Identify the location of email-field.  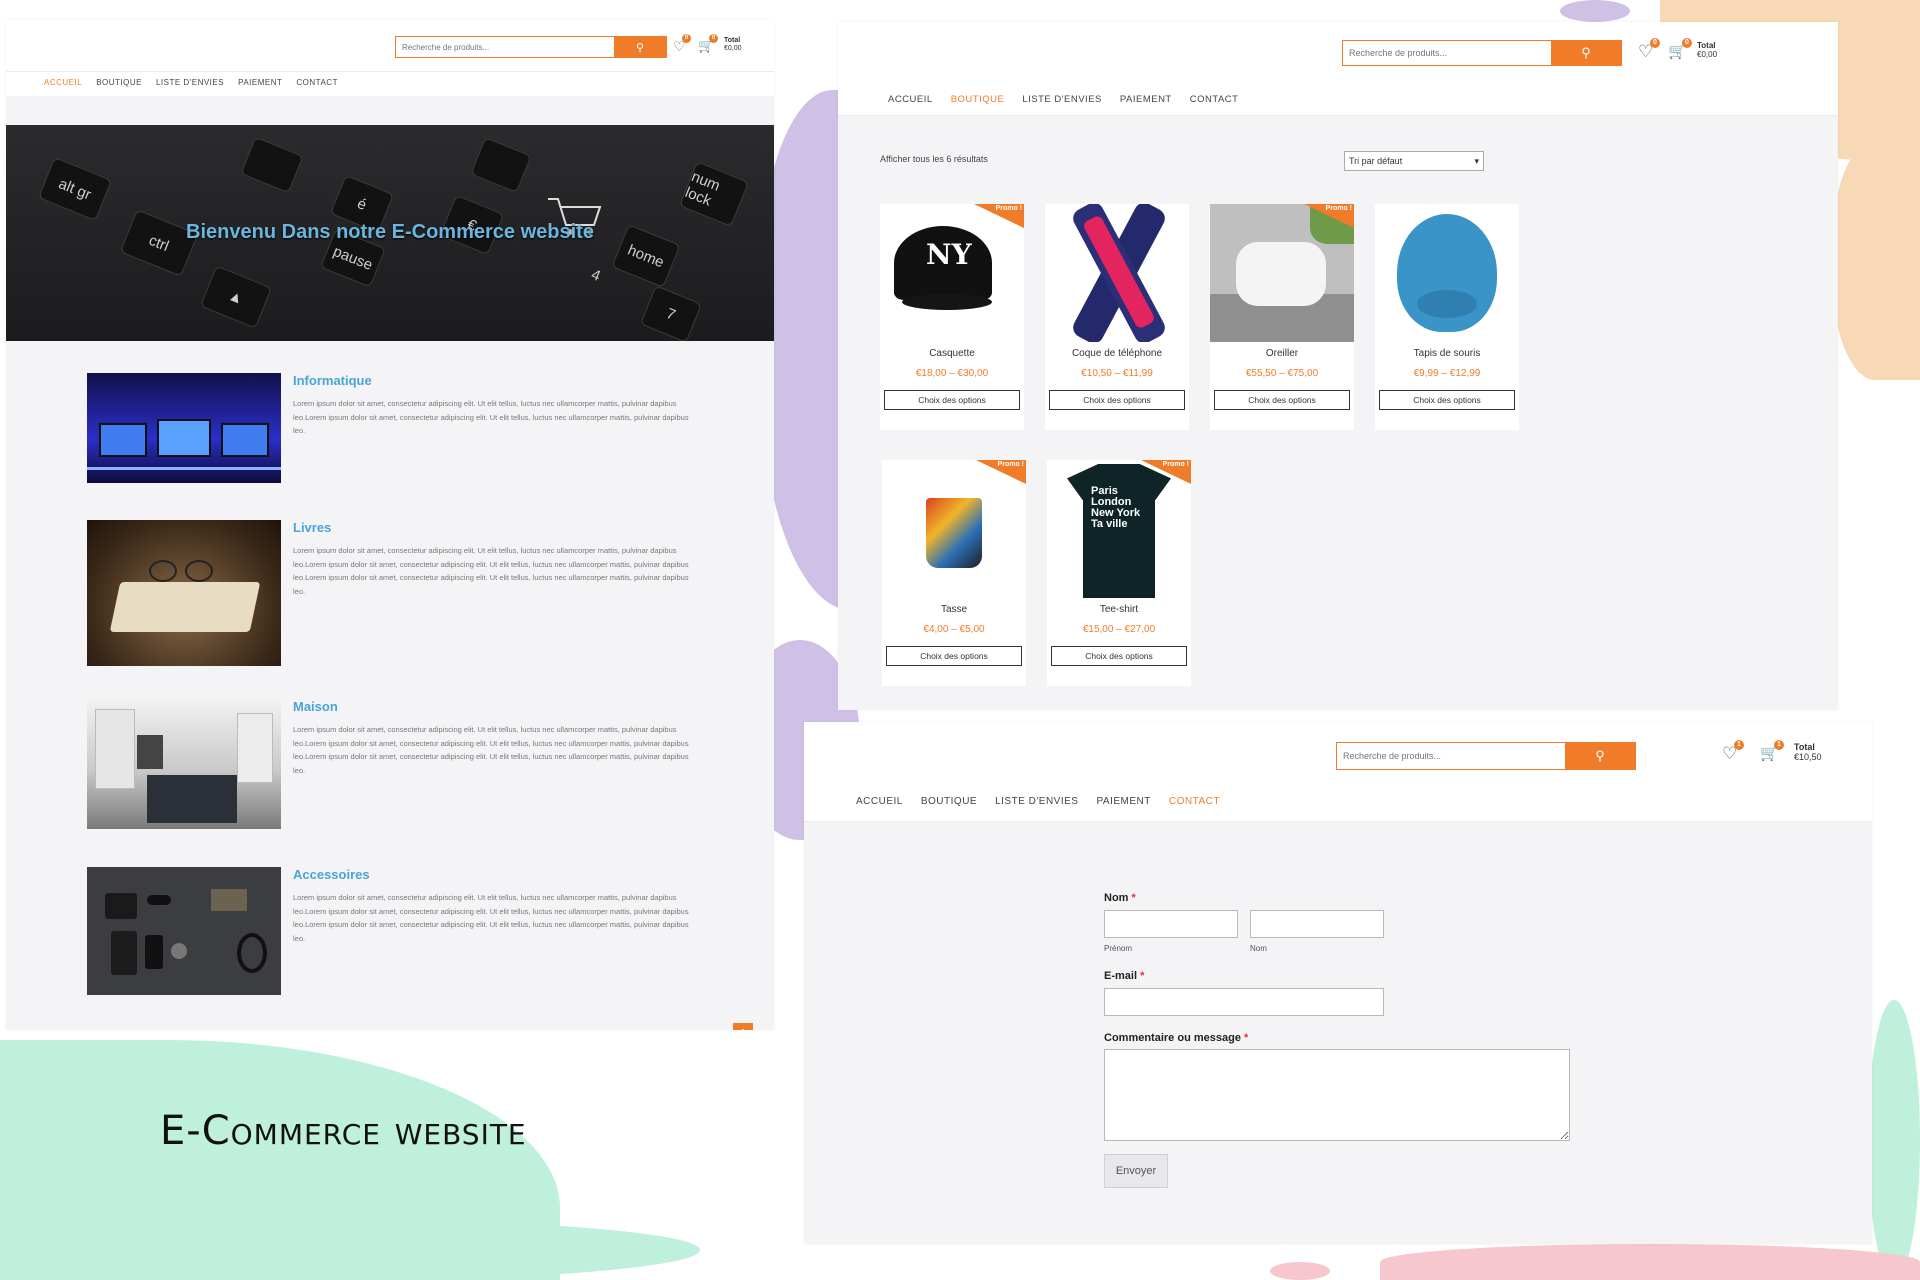
(1244, 1002).